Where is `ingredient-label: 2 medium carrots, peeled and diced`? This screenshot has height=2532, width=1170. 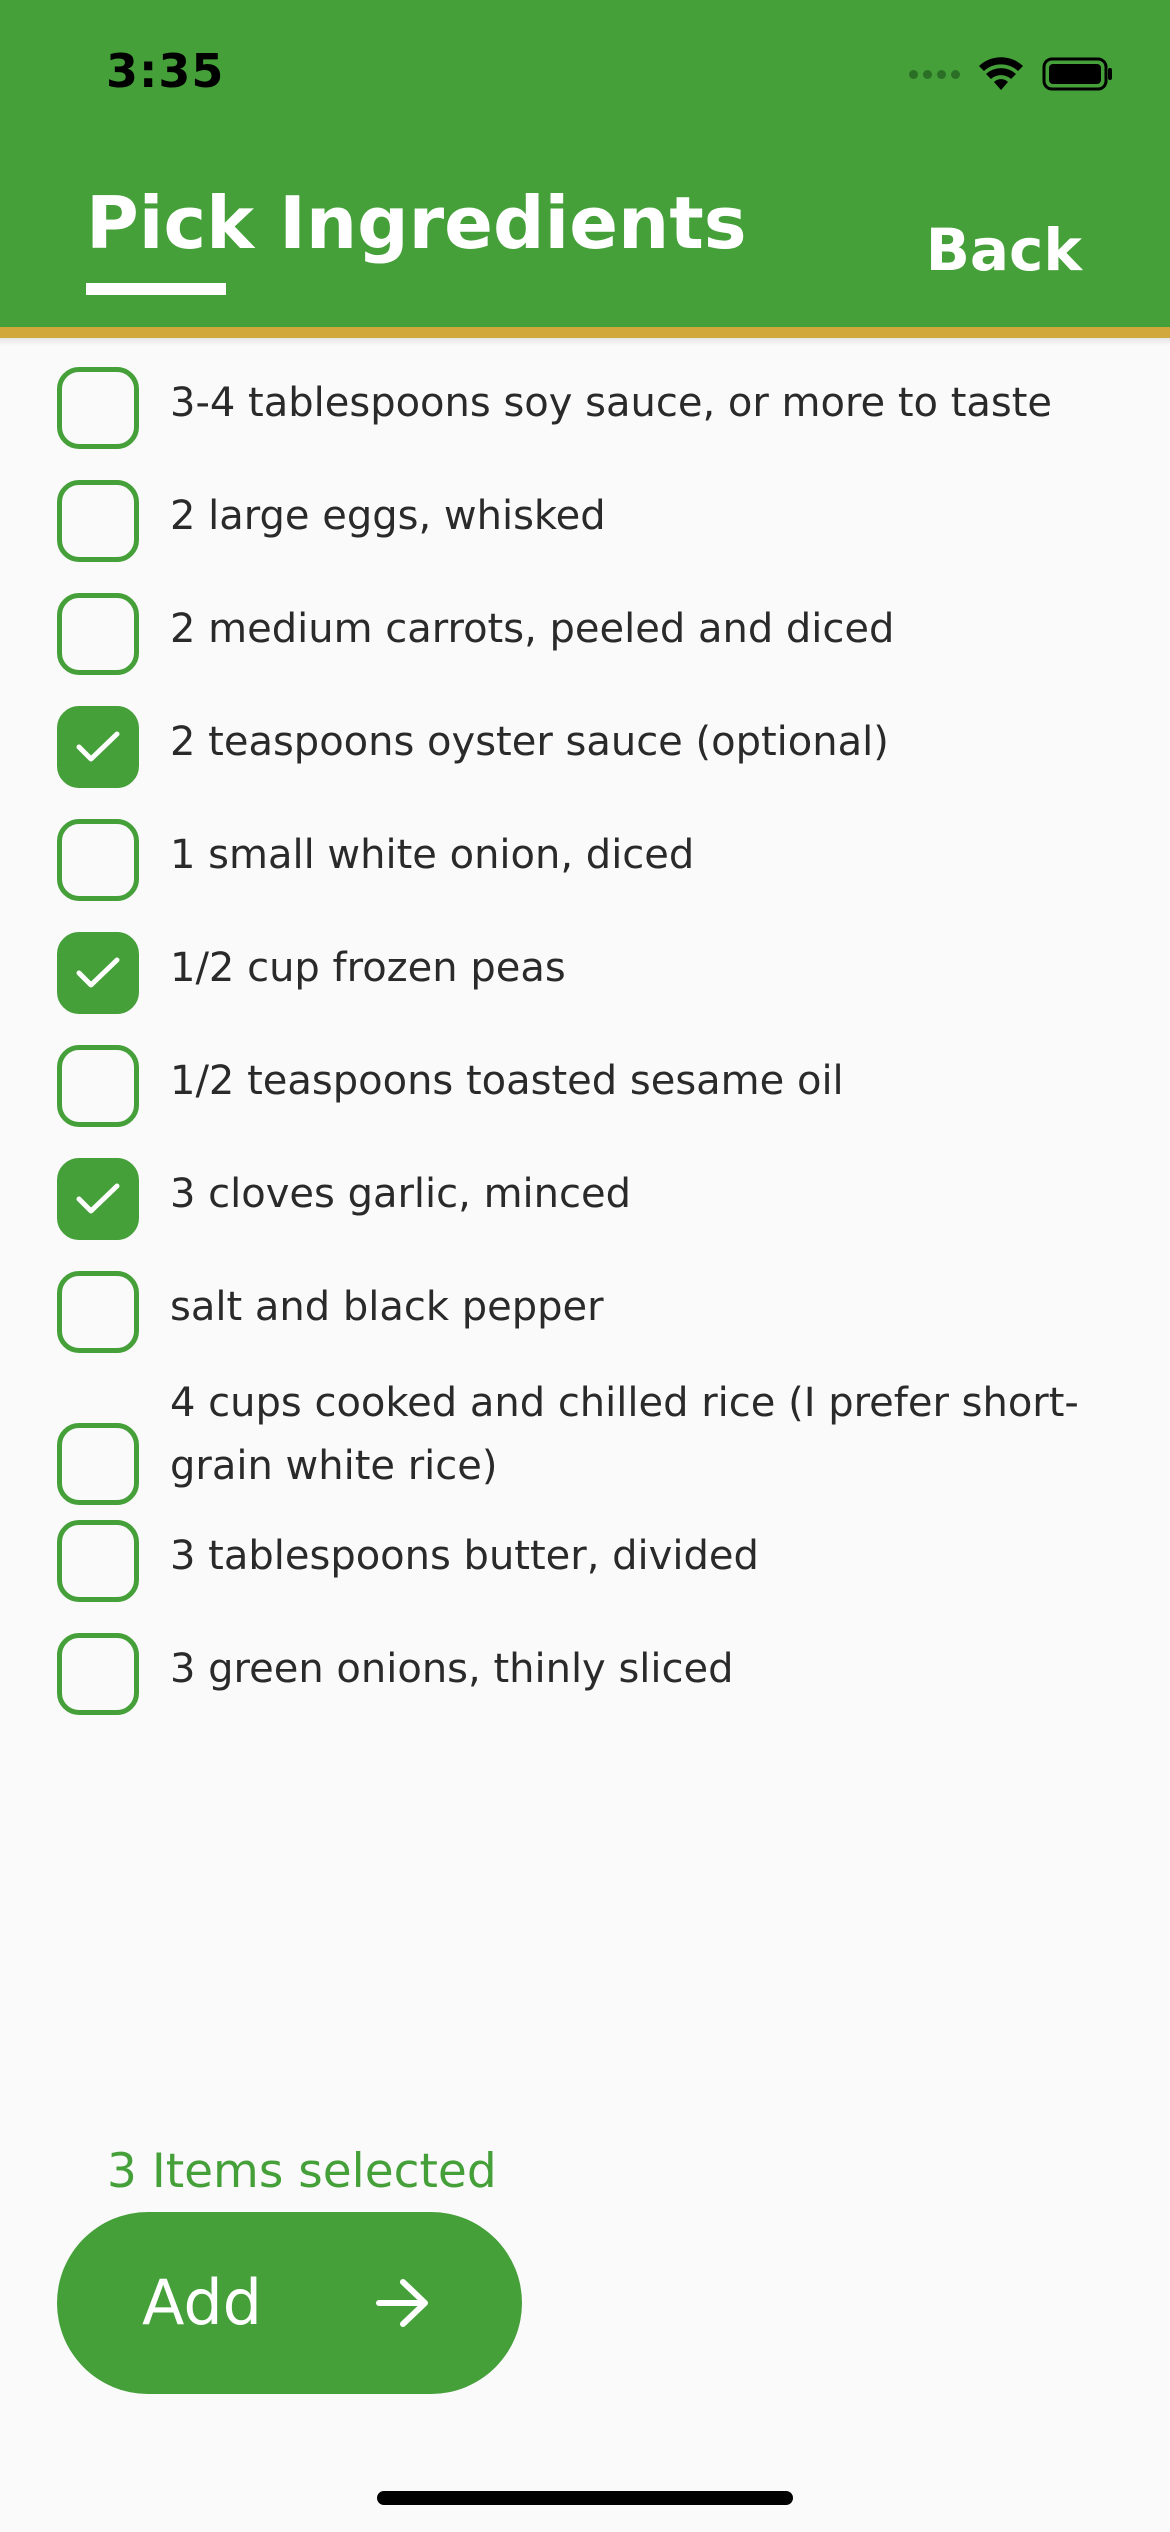 ingredient-label: 2 medium carrots, peeled and diced is located at coordinates (532, 629).